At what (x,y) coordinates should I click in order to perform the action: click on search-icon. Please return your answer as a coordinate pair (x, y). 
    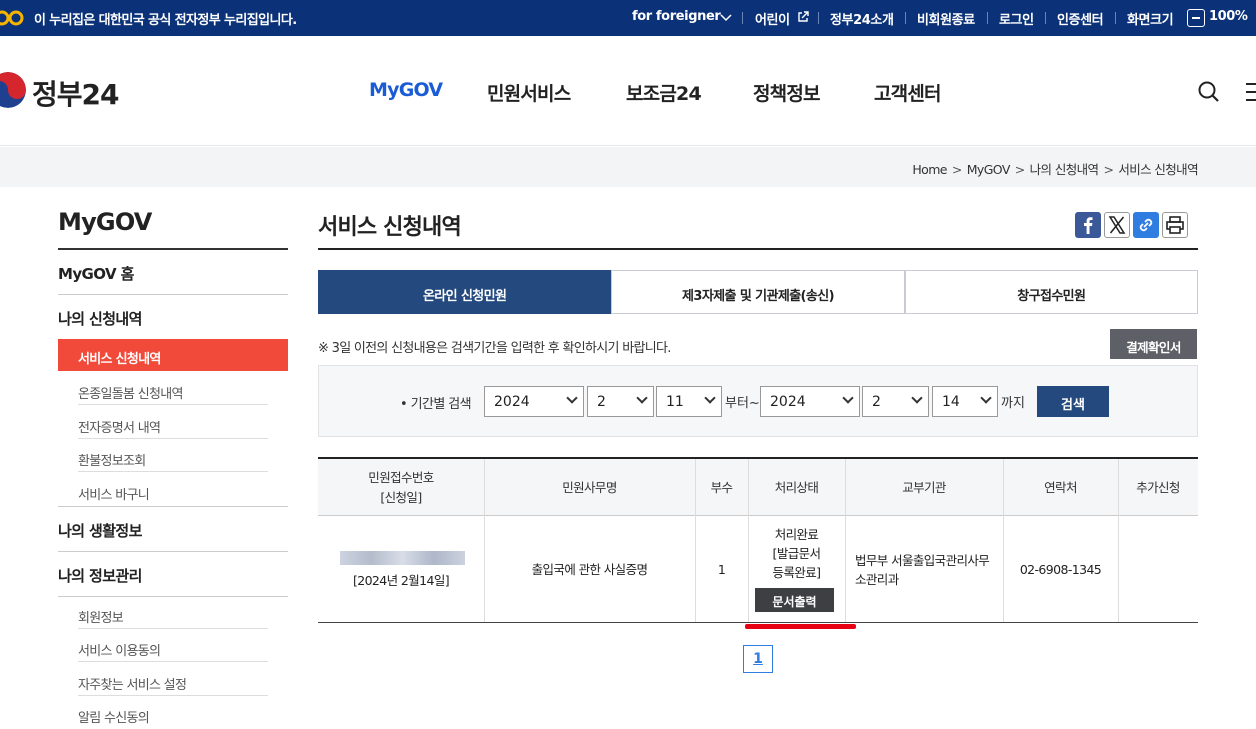
    Looking at the image, I should click on (1209, 92).